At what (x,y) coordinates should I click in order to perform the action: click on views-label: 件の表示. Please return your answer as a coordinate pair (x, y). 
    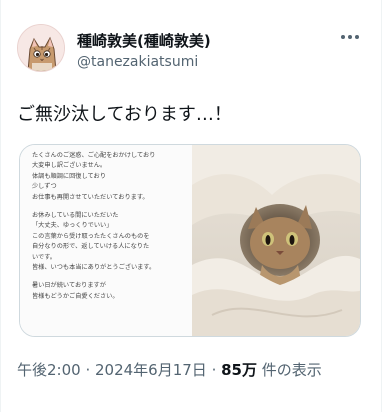
    Looking at the image, I should click on (289, 370).